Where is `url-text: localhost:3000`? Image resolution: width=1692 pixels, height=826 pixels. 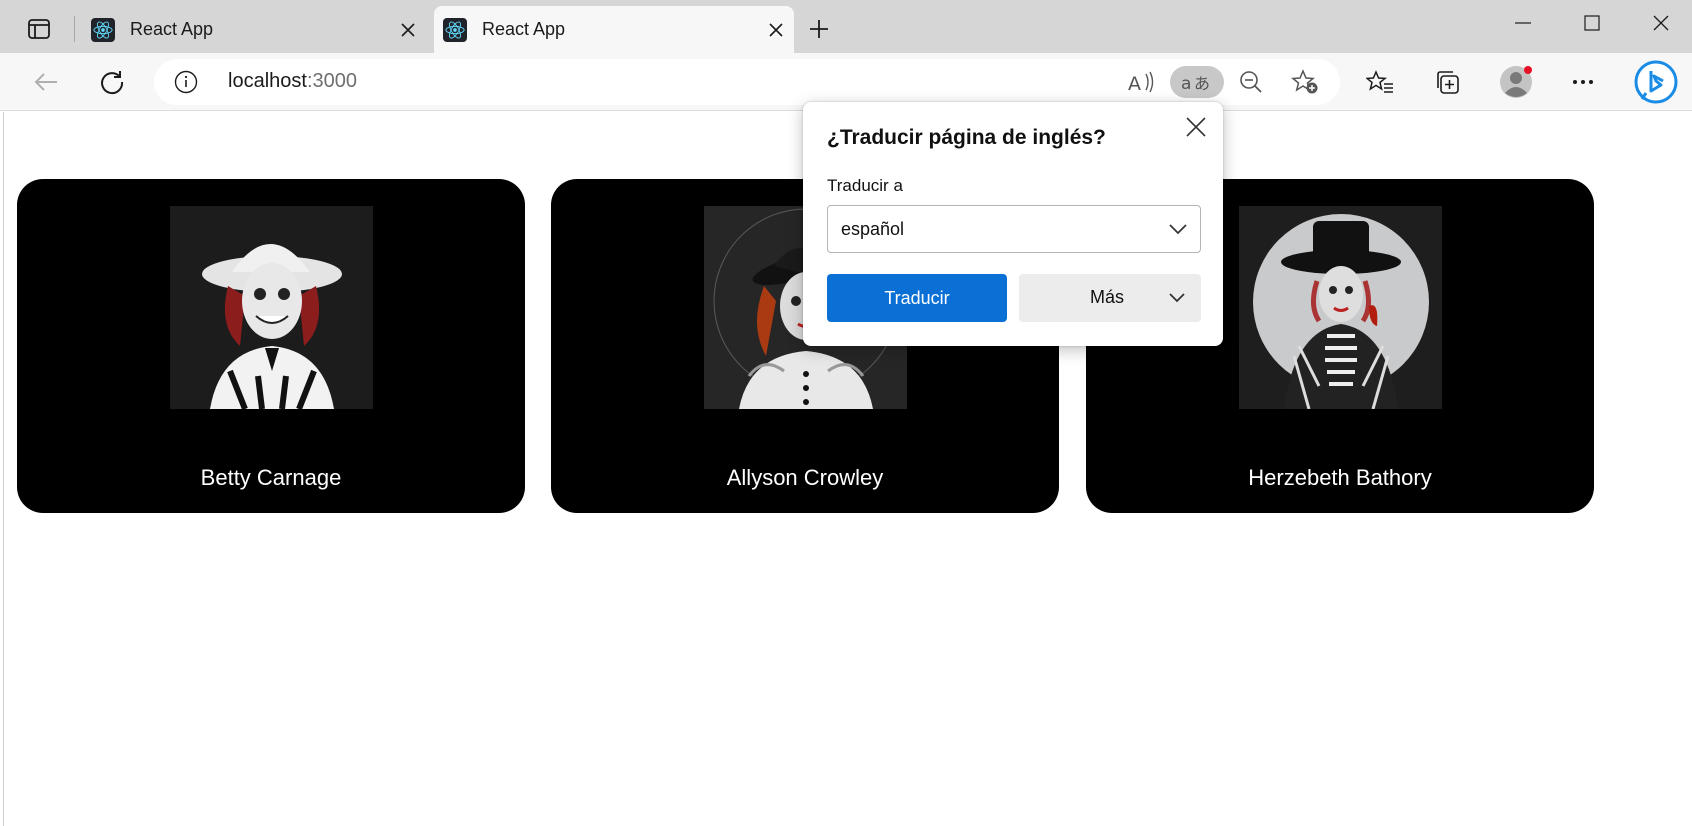 url-text: localhost:3000 is located at coordinates (292, 81).